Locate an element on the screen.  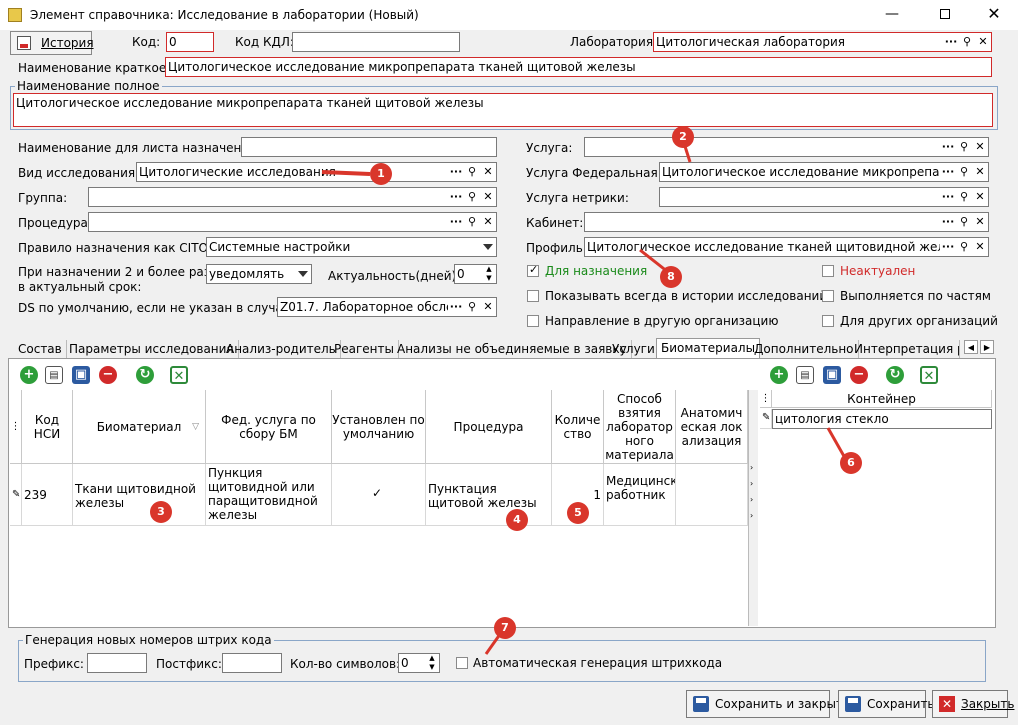
marker-1: 1 is located at coordinates (381, 174).